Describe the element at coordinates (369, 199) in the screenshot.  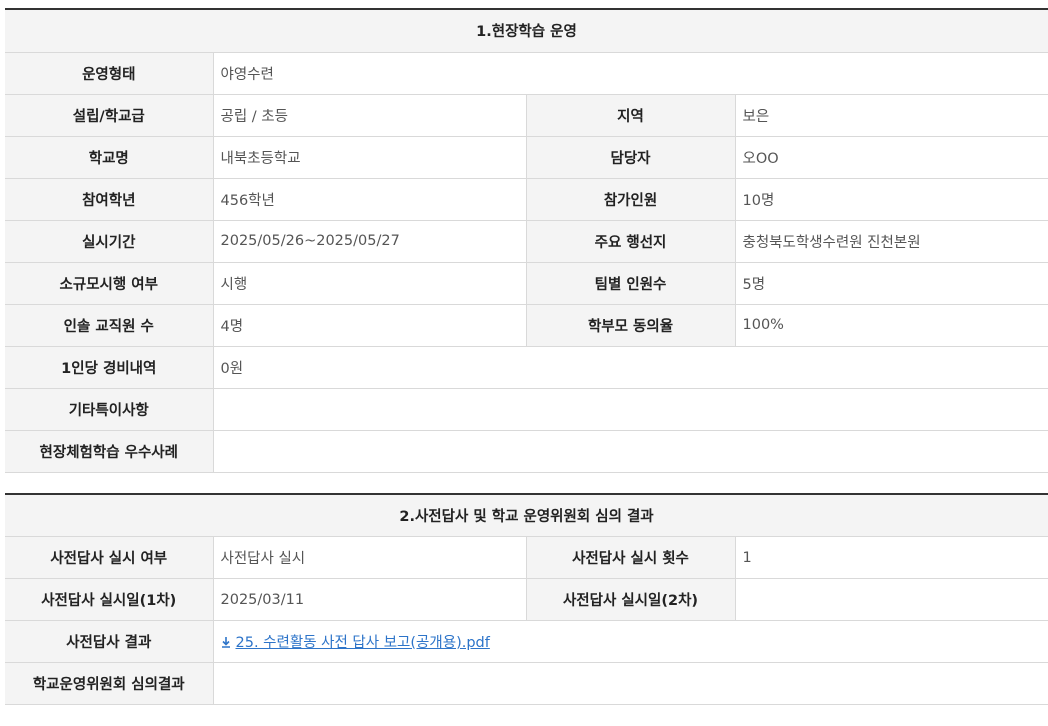
I see `row-value: 456학년` at that location.